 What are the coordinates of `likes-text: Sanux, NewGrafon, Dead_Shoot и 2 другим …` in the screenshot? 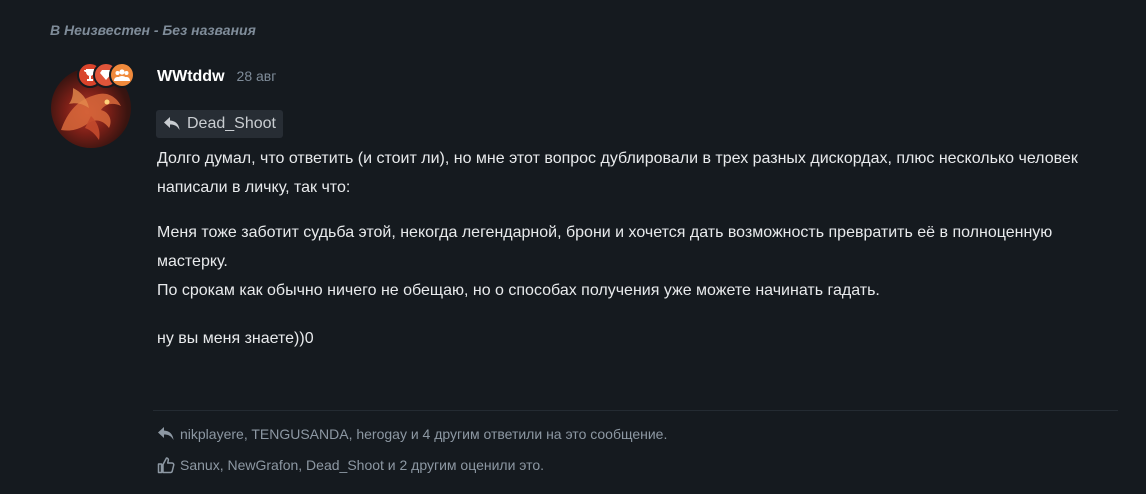 It's located at (362, 465).